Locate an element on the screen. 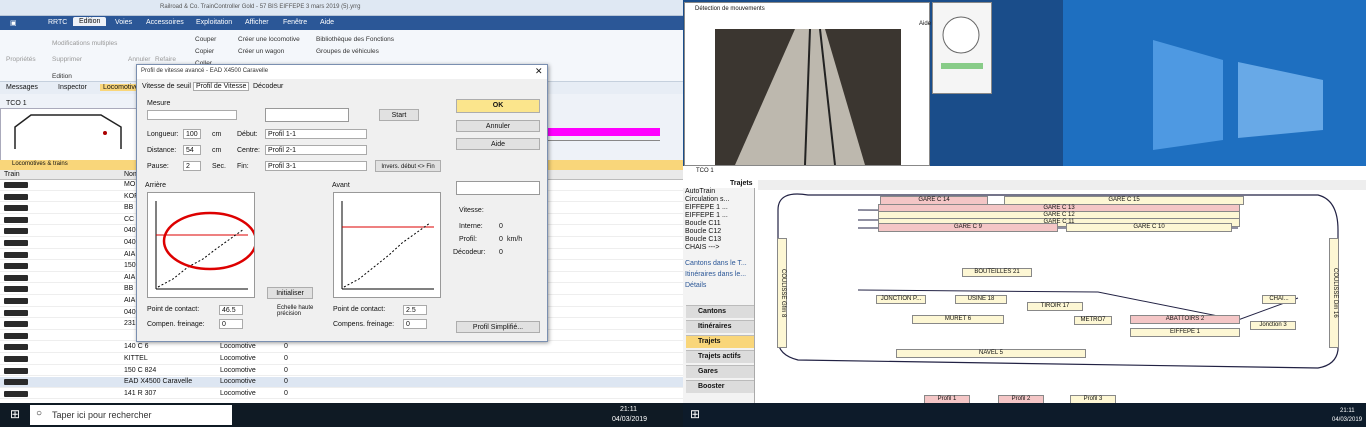 This screenshot has height=427, width=1366. copier-button: Copier is located at coordinates (204, 51).